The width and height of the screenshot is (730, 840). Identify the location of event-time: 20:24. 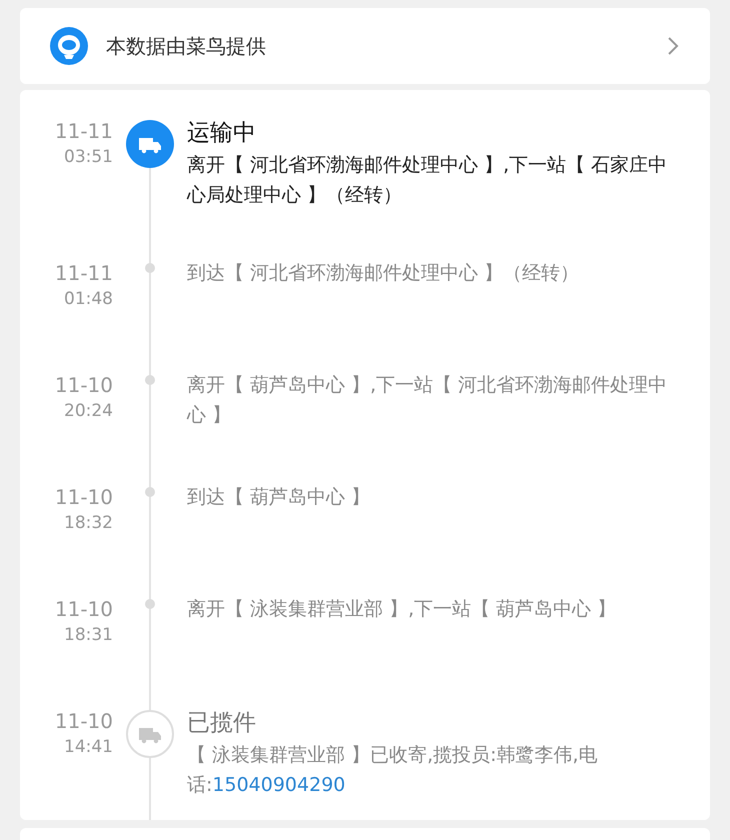
(88, 411).